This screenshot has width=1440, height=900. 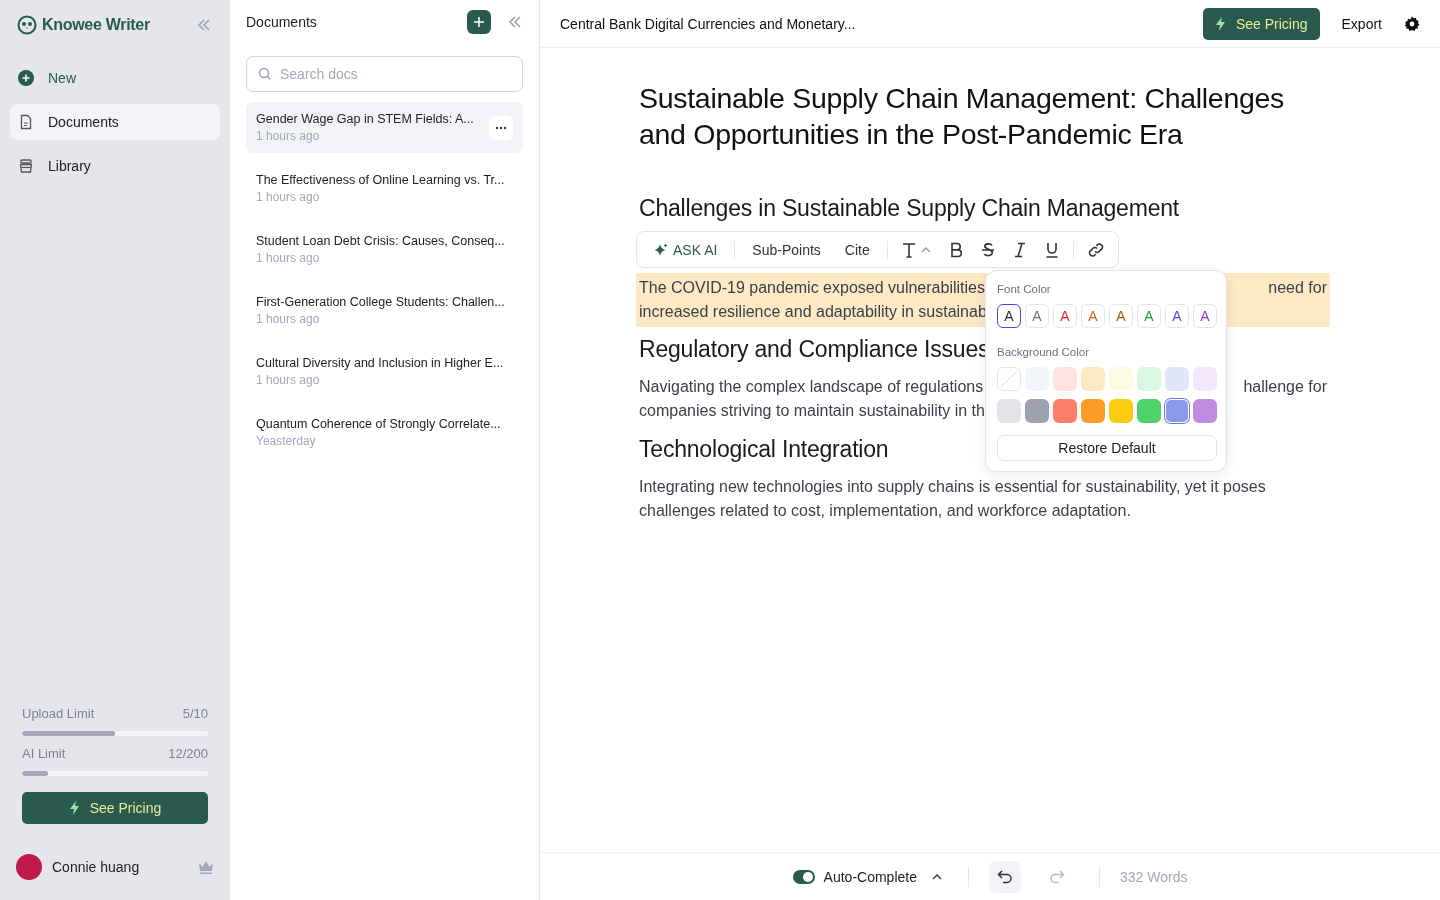 What do you see at coordinates (1285, 387) in the screenshot?
I see `paragraph-text: hallenge for` at bounding box center [1285, 387].